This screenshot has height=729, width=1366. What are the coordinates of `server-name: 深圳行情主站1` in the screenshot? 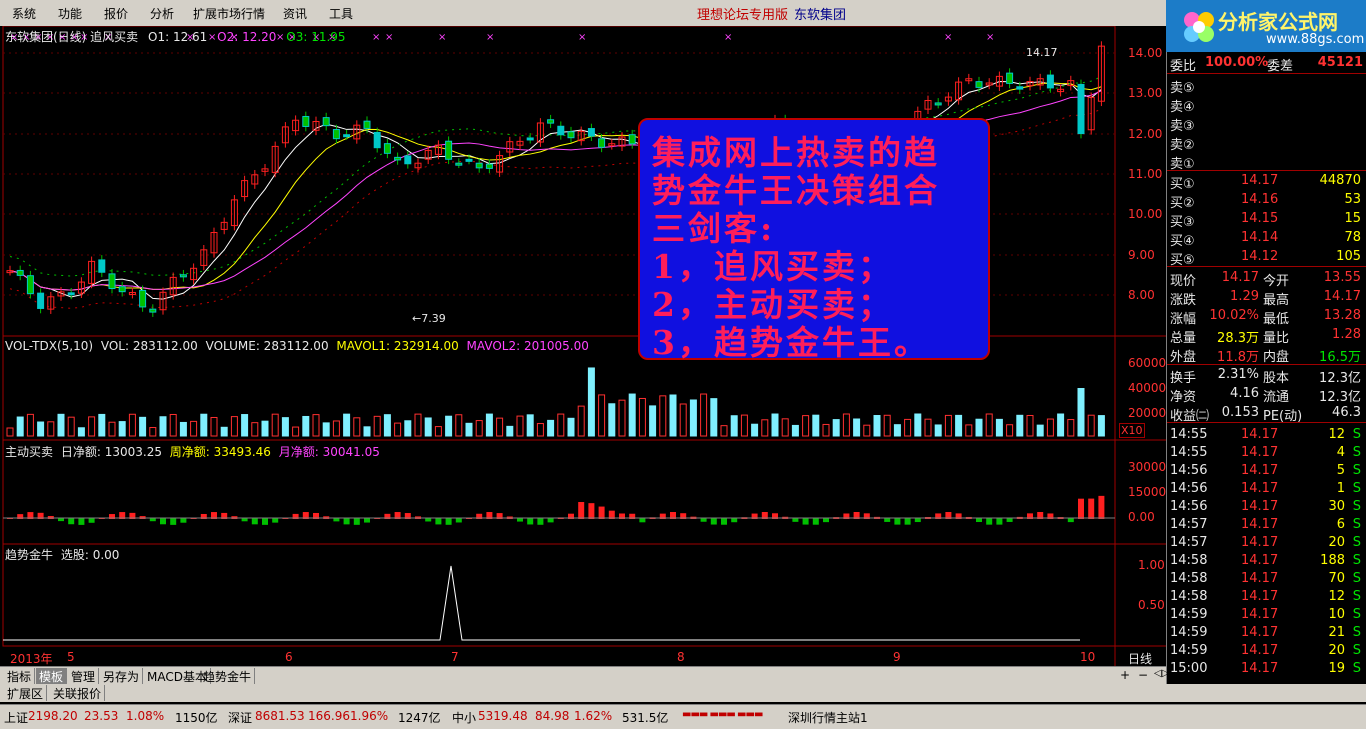 It's located at (828, 717).